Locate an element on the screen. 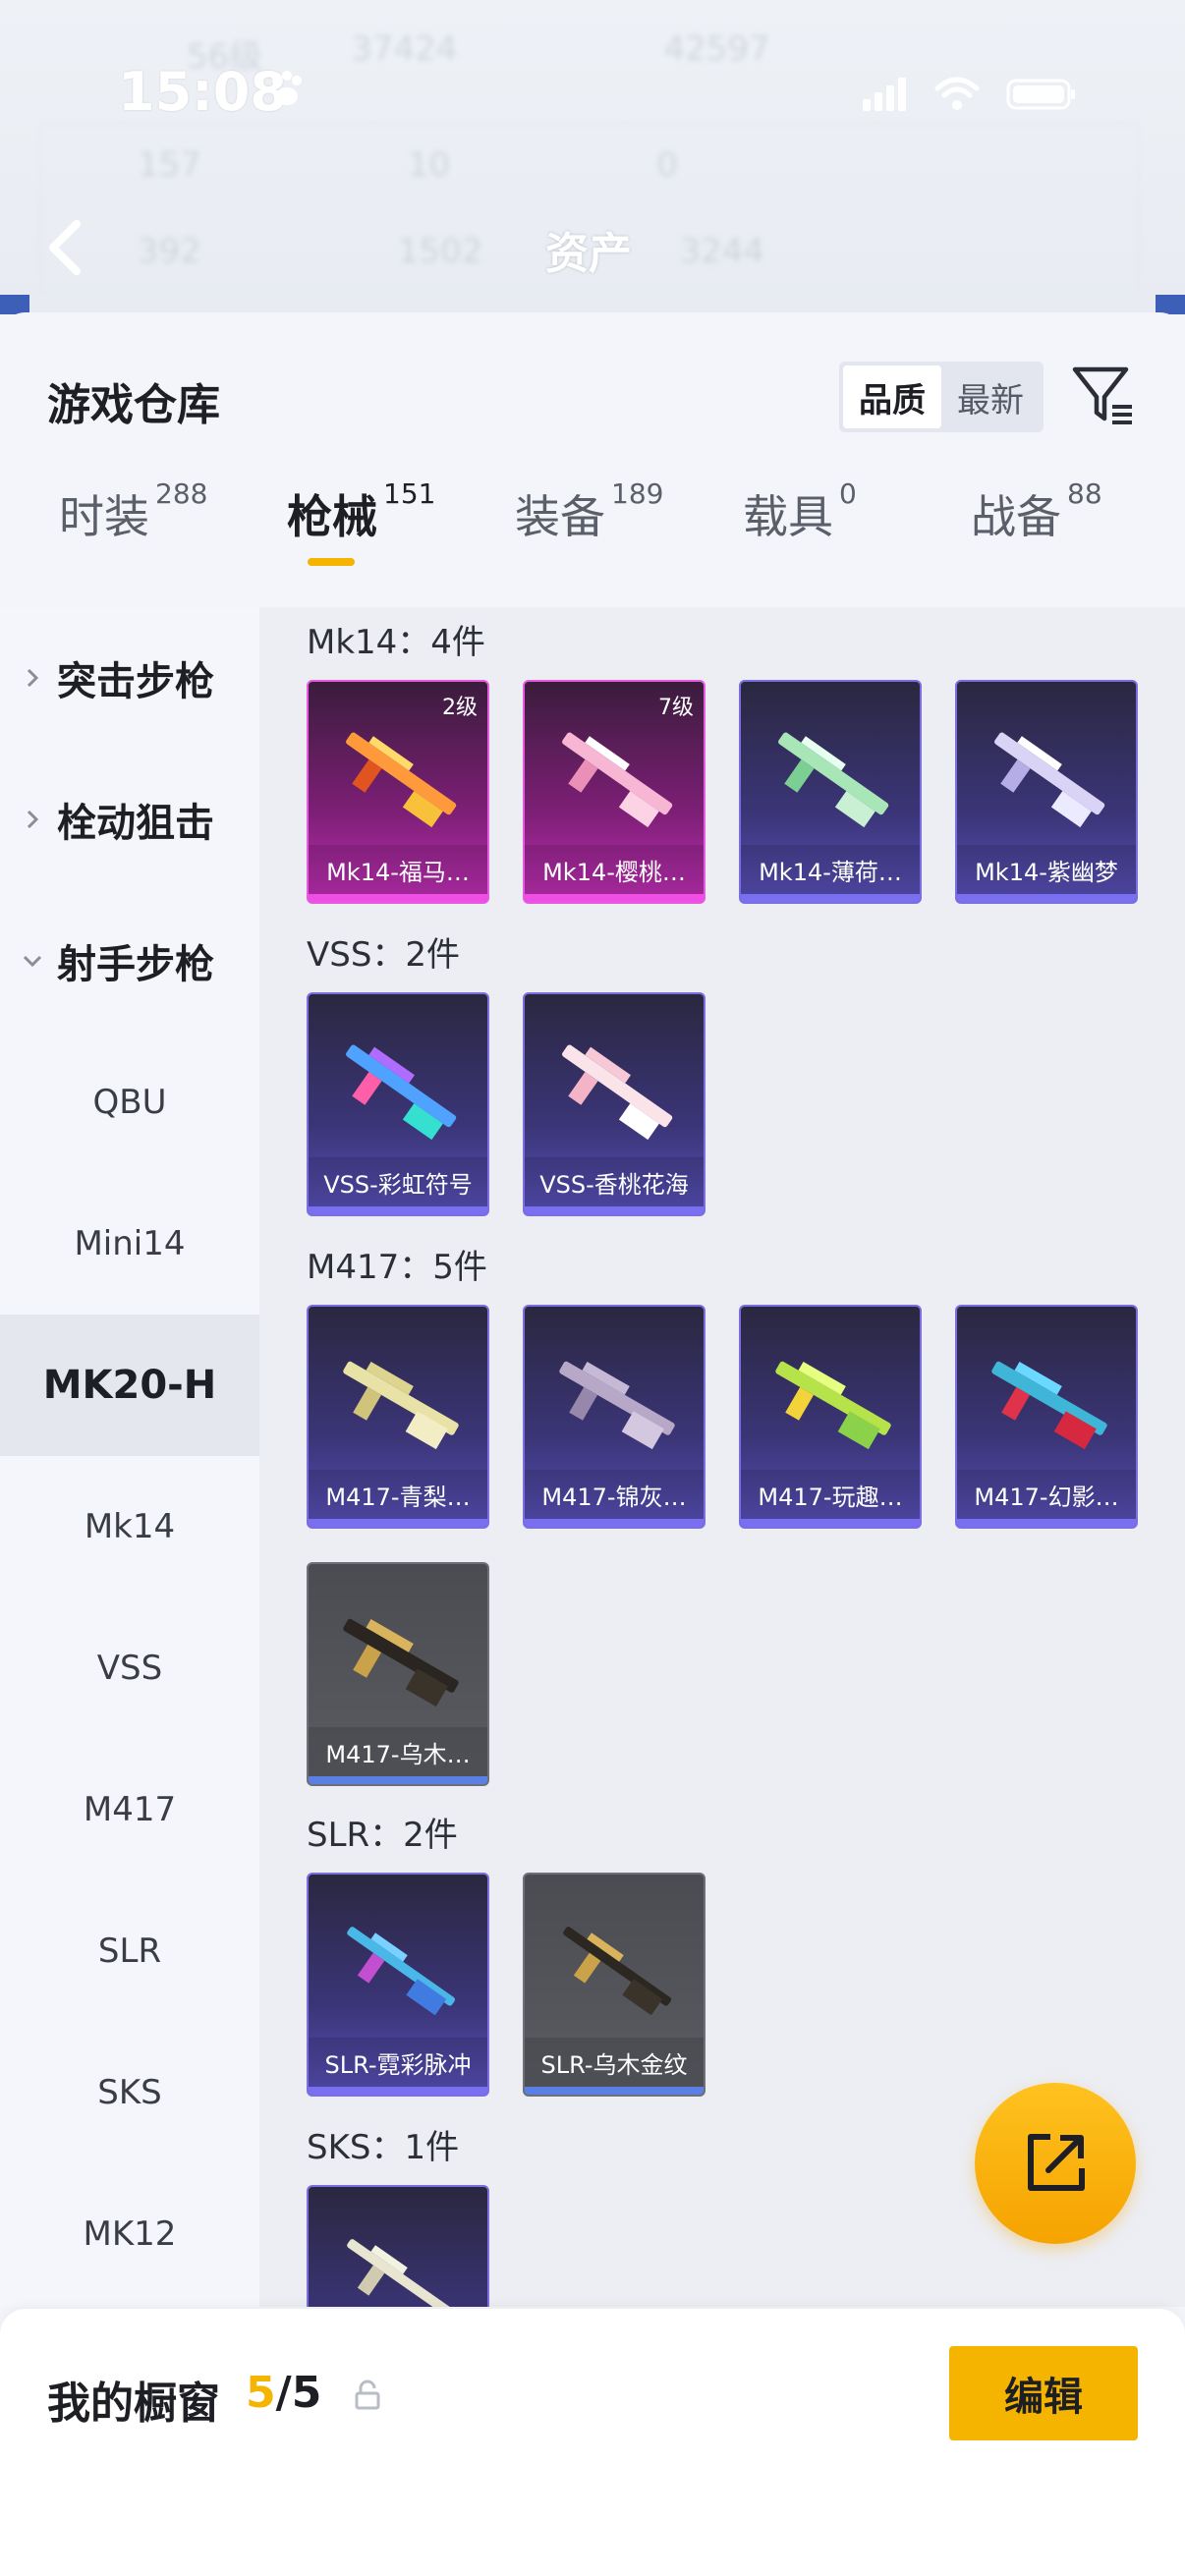 Image resolution: width=1185 pixels, height=2576 pixels. bg-stat-4: 10 is located at coordinates (429, 165).